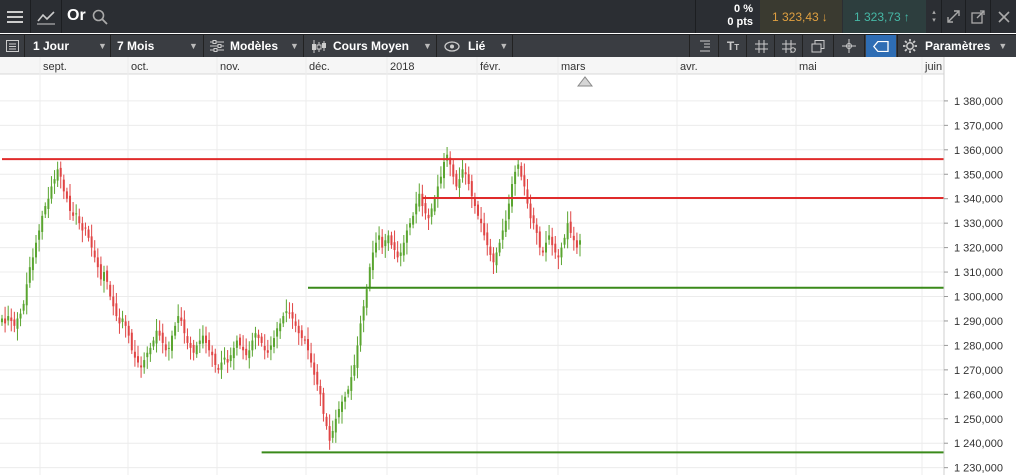  What do you see at coordinates (877, 16) in the screenshot?
I see `buy-price: 1 323,73` at bounding box center [877, 16].